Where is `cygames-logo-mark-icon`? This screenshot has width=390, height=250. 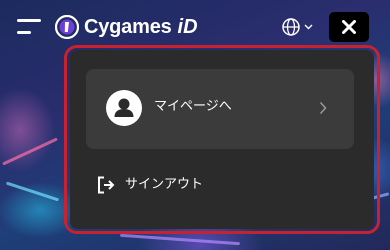 cygames-logo-mark-icon is located at coordinates (67, 27).